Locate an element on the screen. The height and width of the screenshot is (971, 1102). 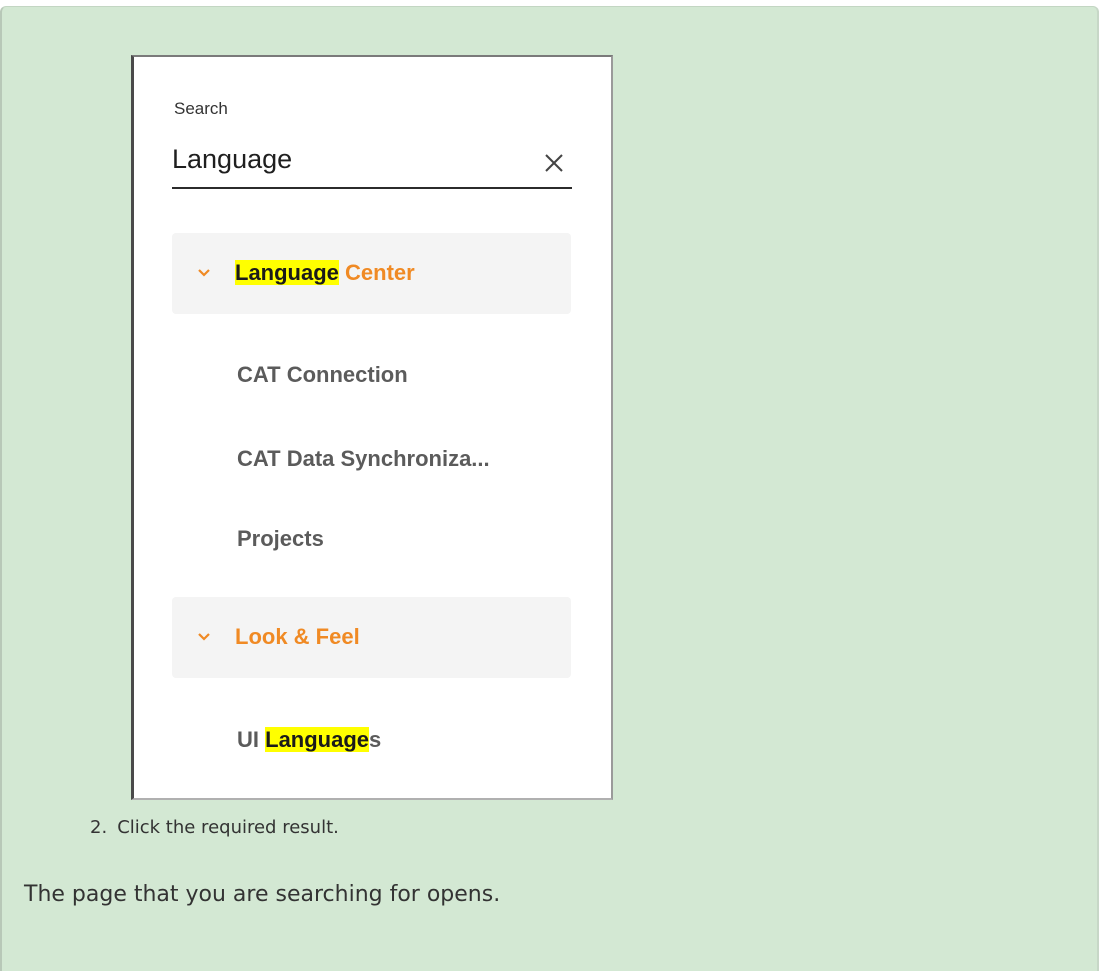
group-look-and-feel: Look & Feel is located at coordinates (371, 637).